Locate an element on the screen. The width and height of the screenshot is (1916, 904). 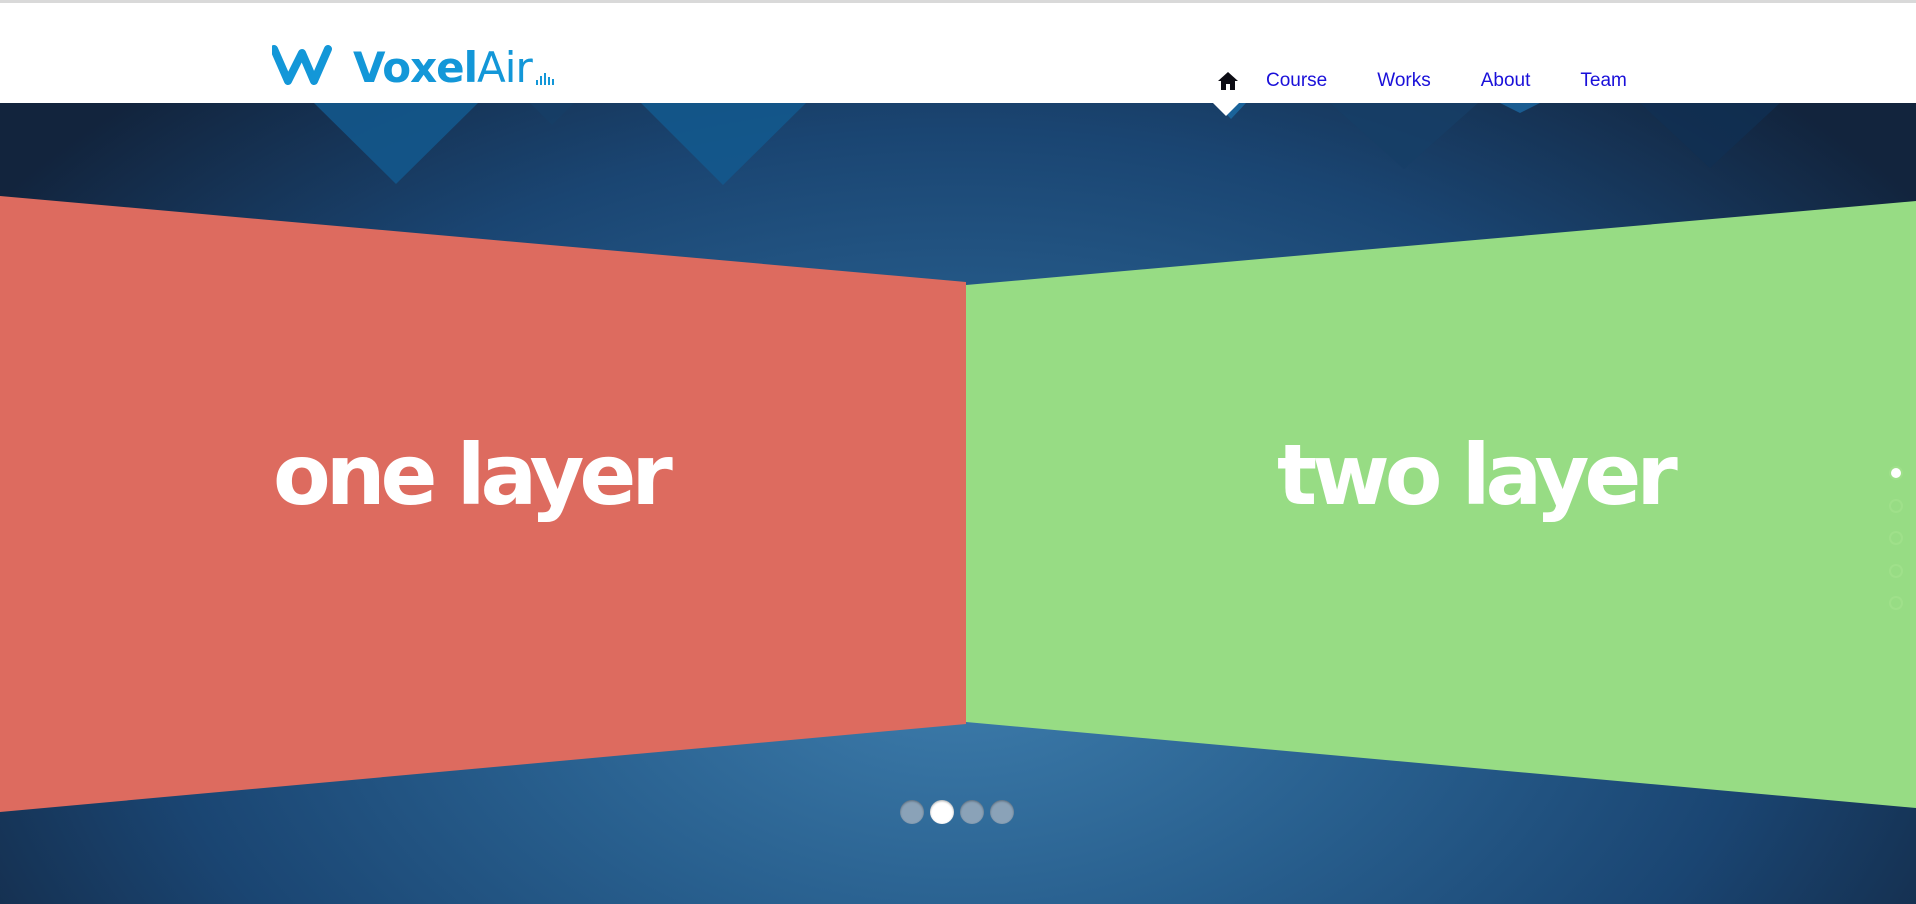
nav-link-about: About is located at coordinates (1506, 81).